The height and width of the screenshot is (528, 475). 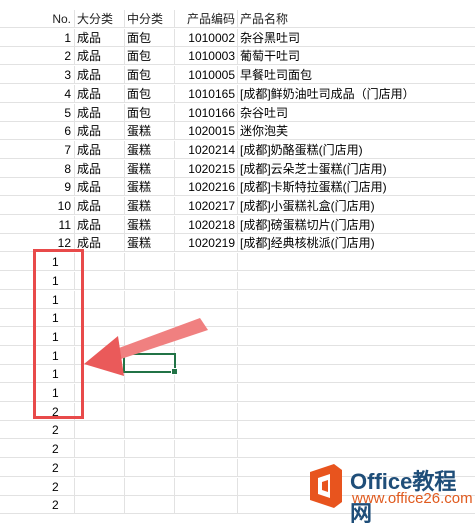 What do you see at coordinates (37, 131) in the screenshot?
I see `cell-no: 6` at bounding box center [37, 131].